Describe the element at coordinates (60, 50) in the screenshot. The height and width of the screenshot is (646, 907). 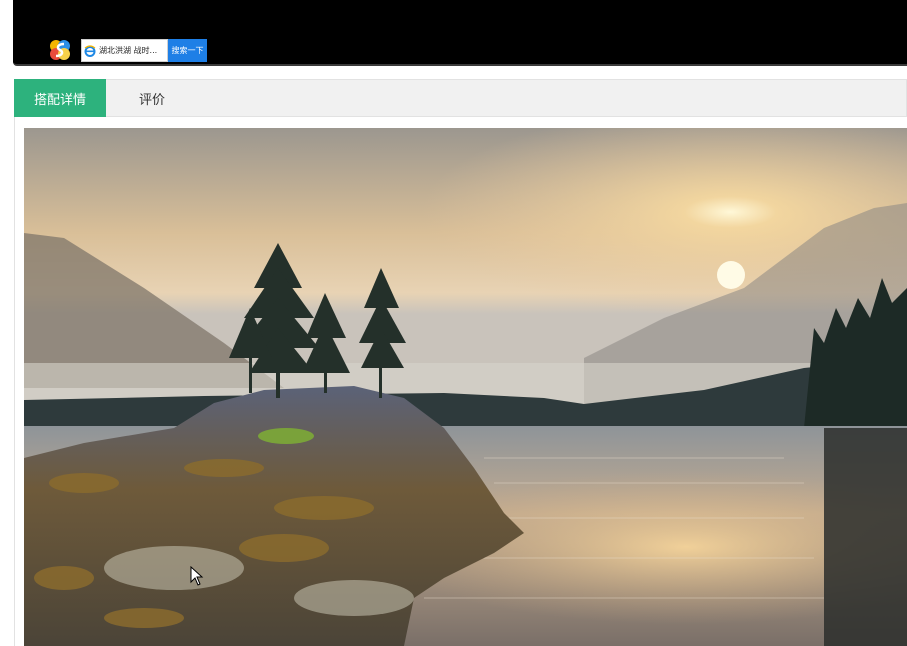
I see `color-s-logo-icon` at that location.